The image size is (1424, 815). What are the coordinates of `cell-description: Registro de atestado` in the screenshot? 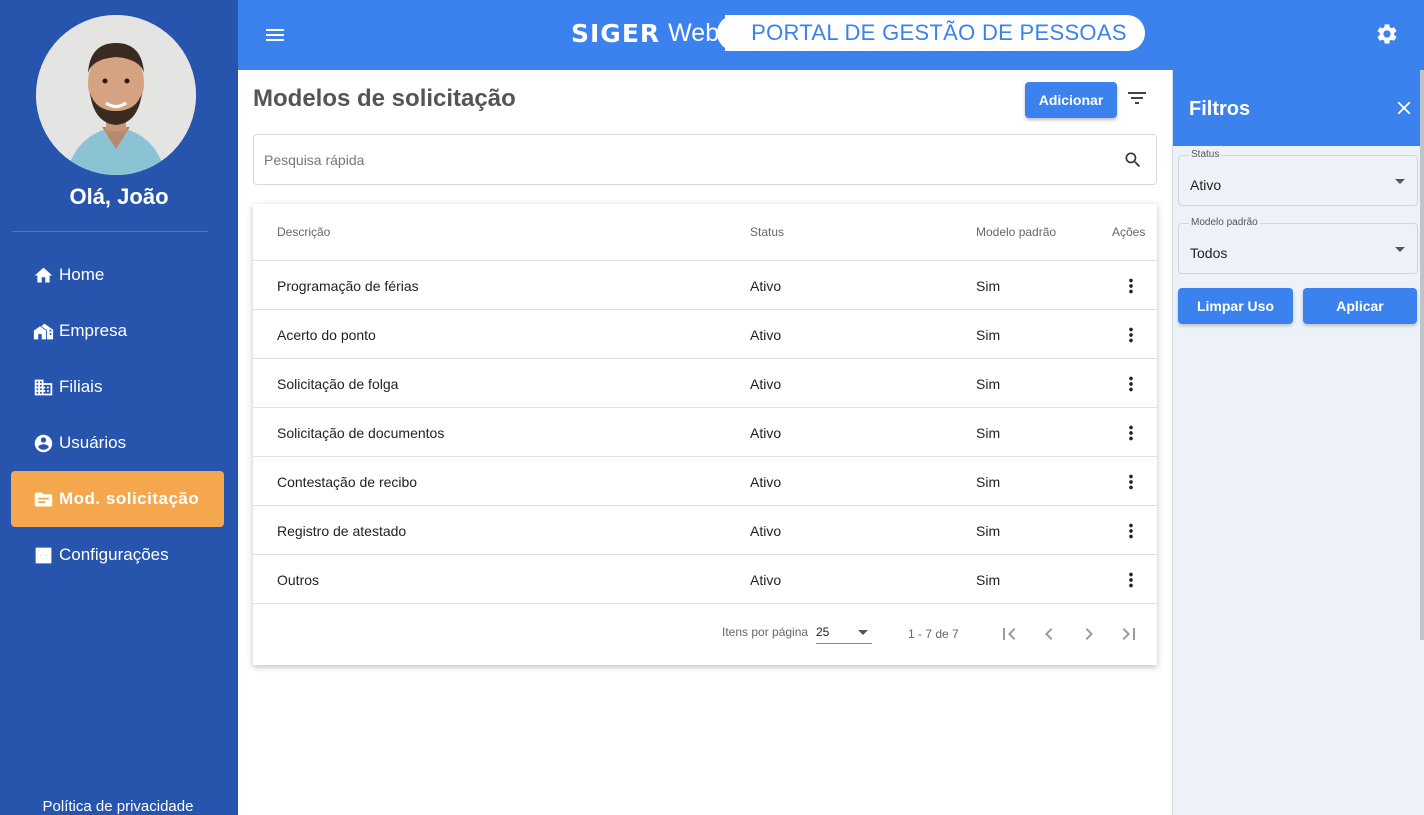 It's located at (342, 531).